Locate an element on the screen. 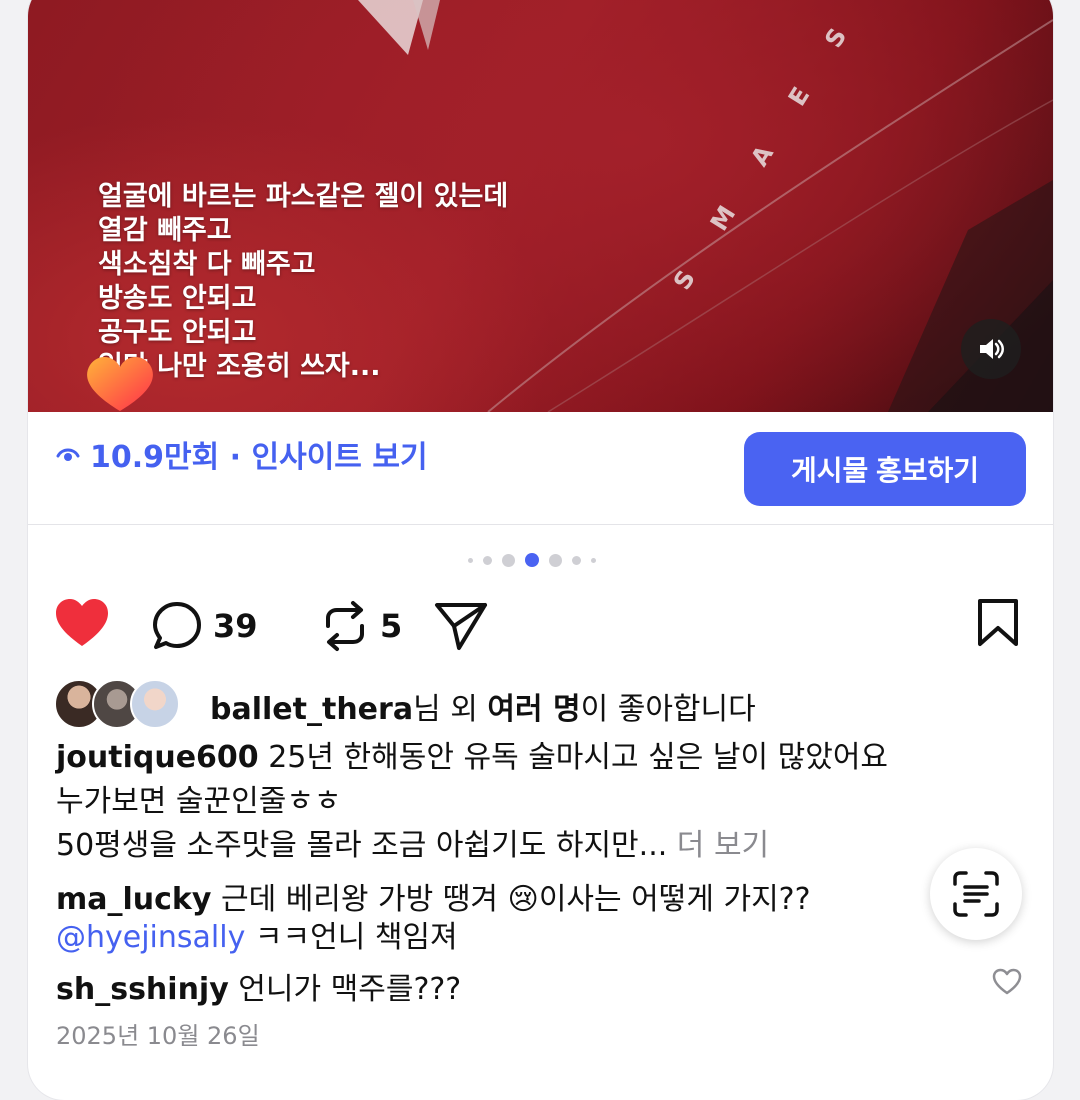  heart-filled-icon is located at coordinates (82, 622).